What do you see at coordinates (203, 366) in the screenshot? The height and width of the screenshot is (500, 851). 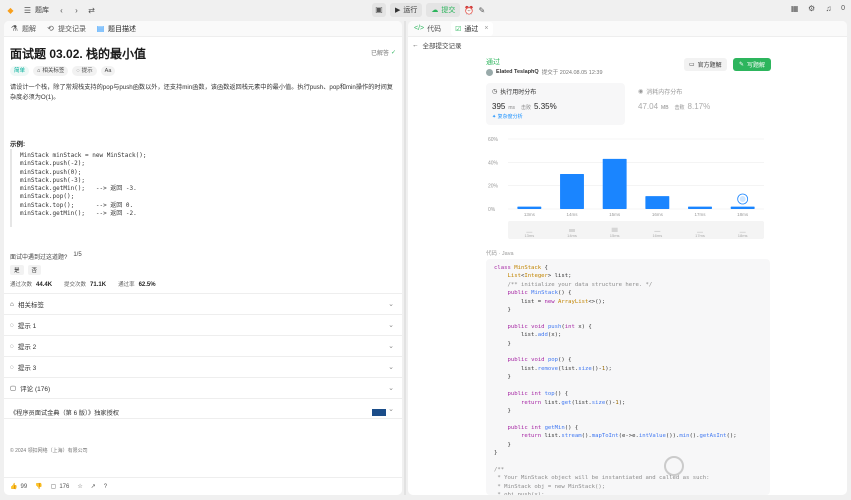 I see `accordion-hint-3: ◌ 提示 3 ⌄` at bounding box center [203, 366].